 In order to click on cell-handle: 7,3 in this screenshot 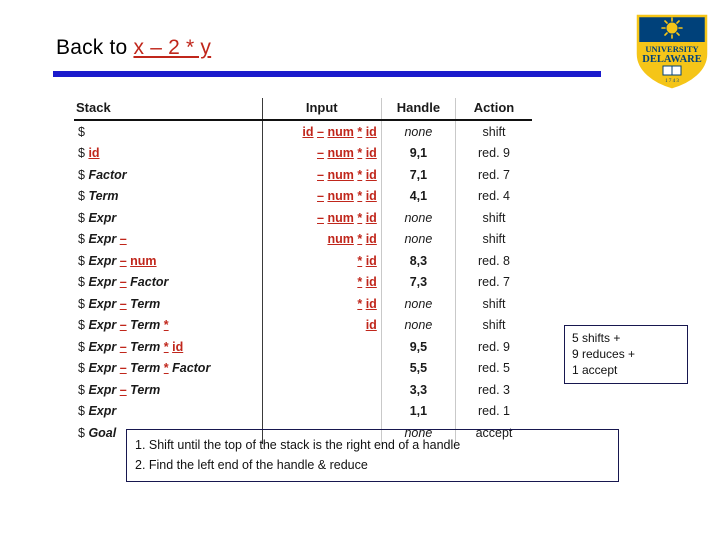, I will do `click(419, 282)`.